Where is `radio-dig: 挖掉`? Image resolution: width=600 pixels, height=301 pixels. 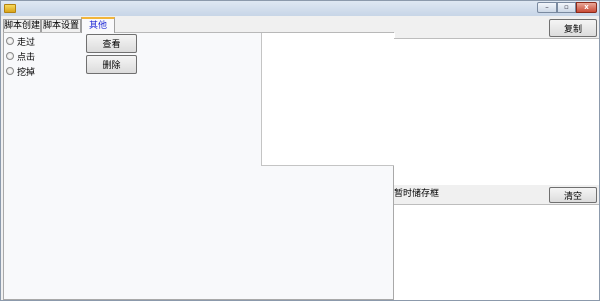 radio-dig: 挖掉 is located at coordinates (21, 71).